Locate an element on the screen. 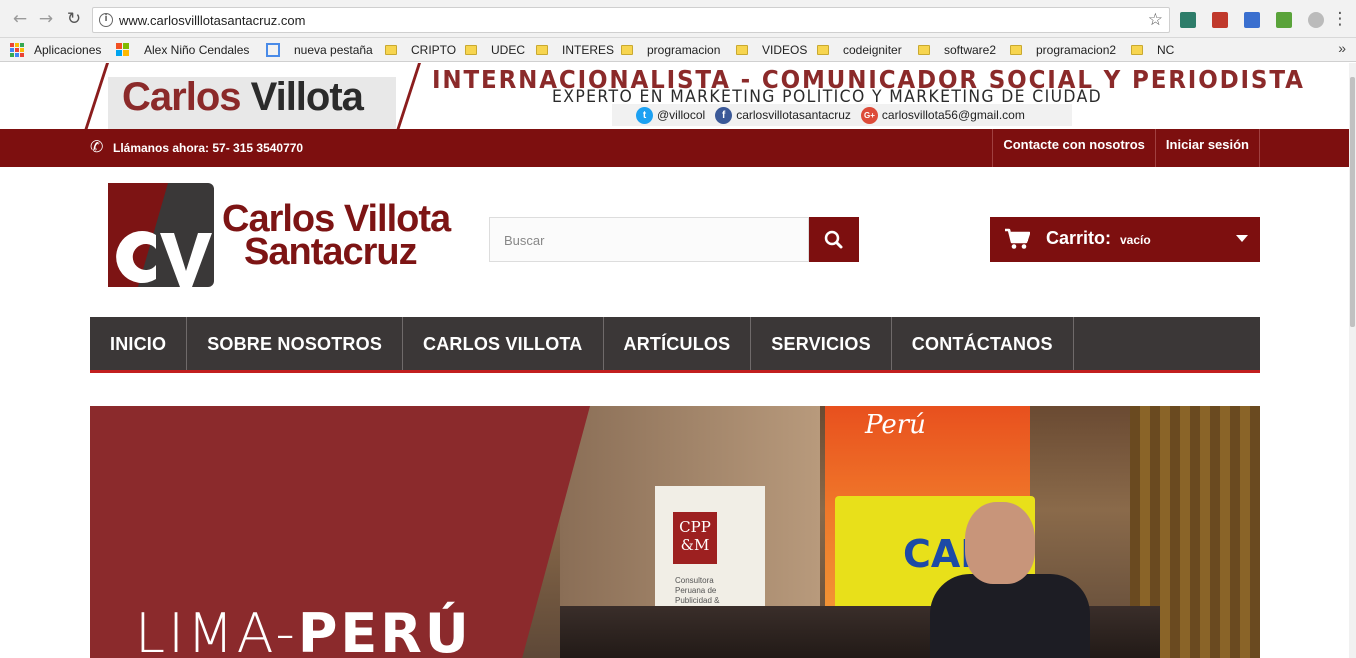 The image size is (1356, 658). bookmark-folder: codeigniter is located at coordinates (859, 50).